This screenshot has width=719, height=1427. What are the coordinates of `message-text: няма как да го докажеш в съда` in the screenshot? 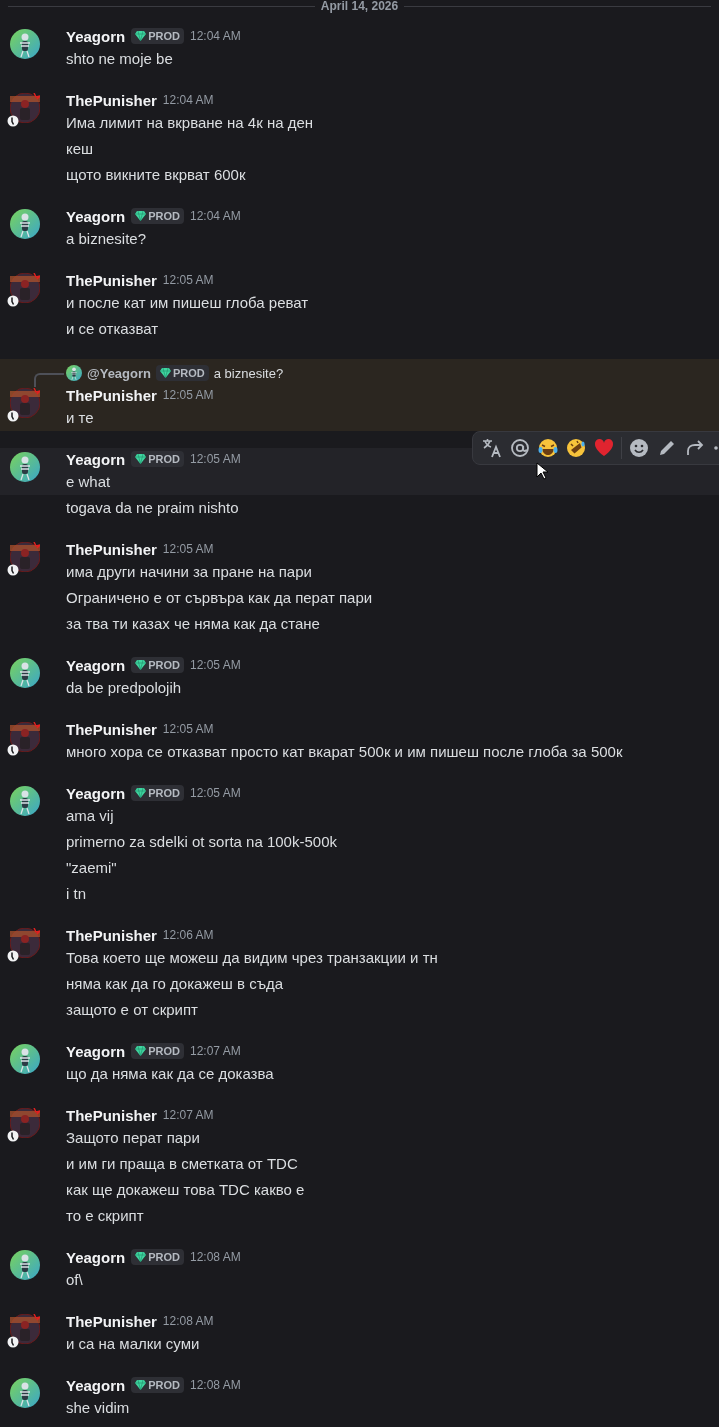 It's located at (175, 984).